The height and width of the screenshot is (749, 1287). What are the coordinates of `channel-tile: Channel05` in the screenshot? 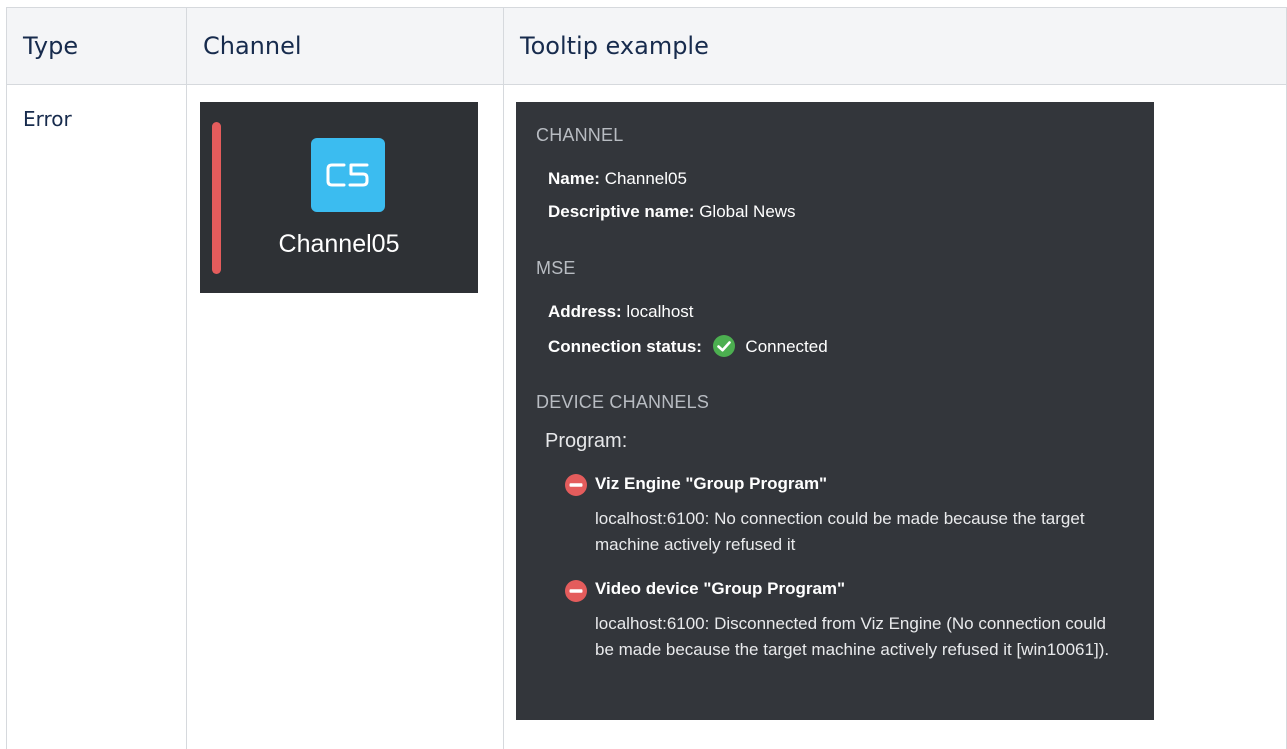 It's located at (339, 197).